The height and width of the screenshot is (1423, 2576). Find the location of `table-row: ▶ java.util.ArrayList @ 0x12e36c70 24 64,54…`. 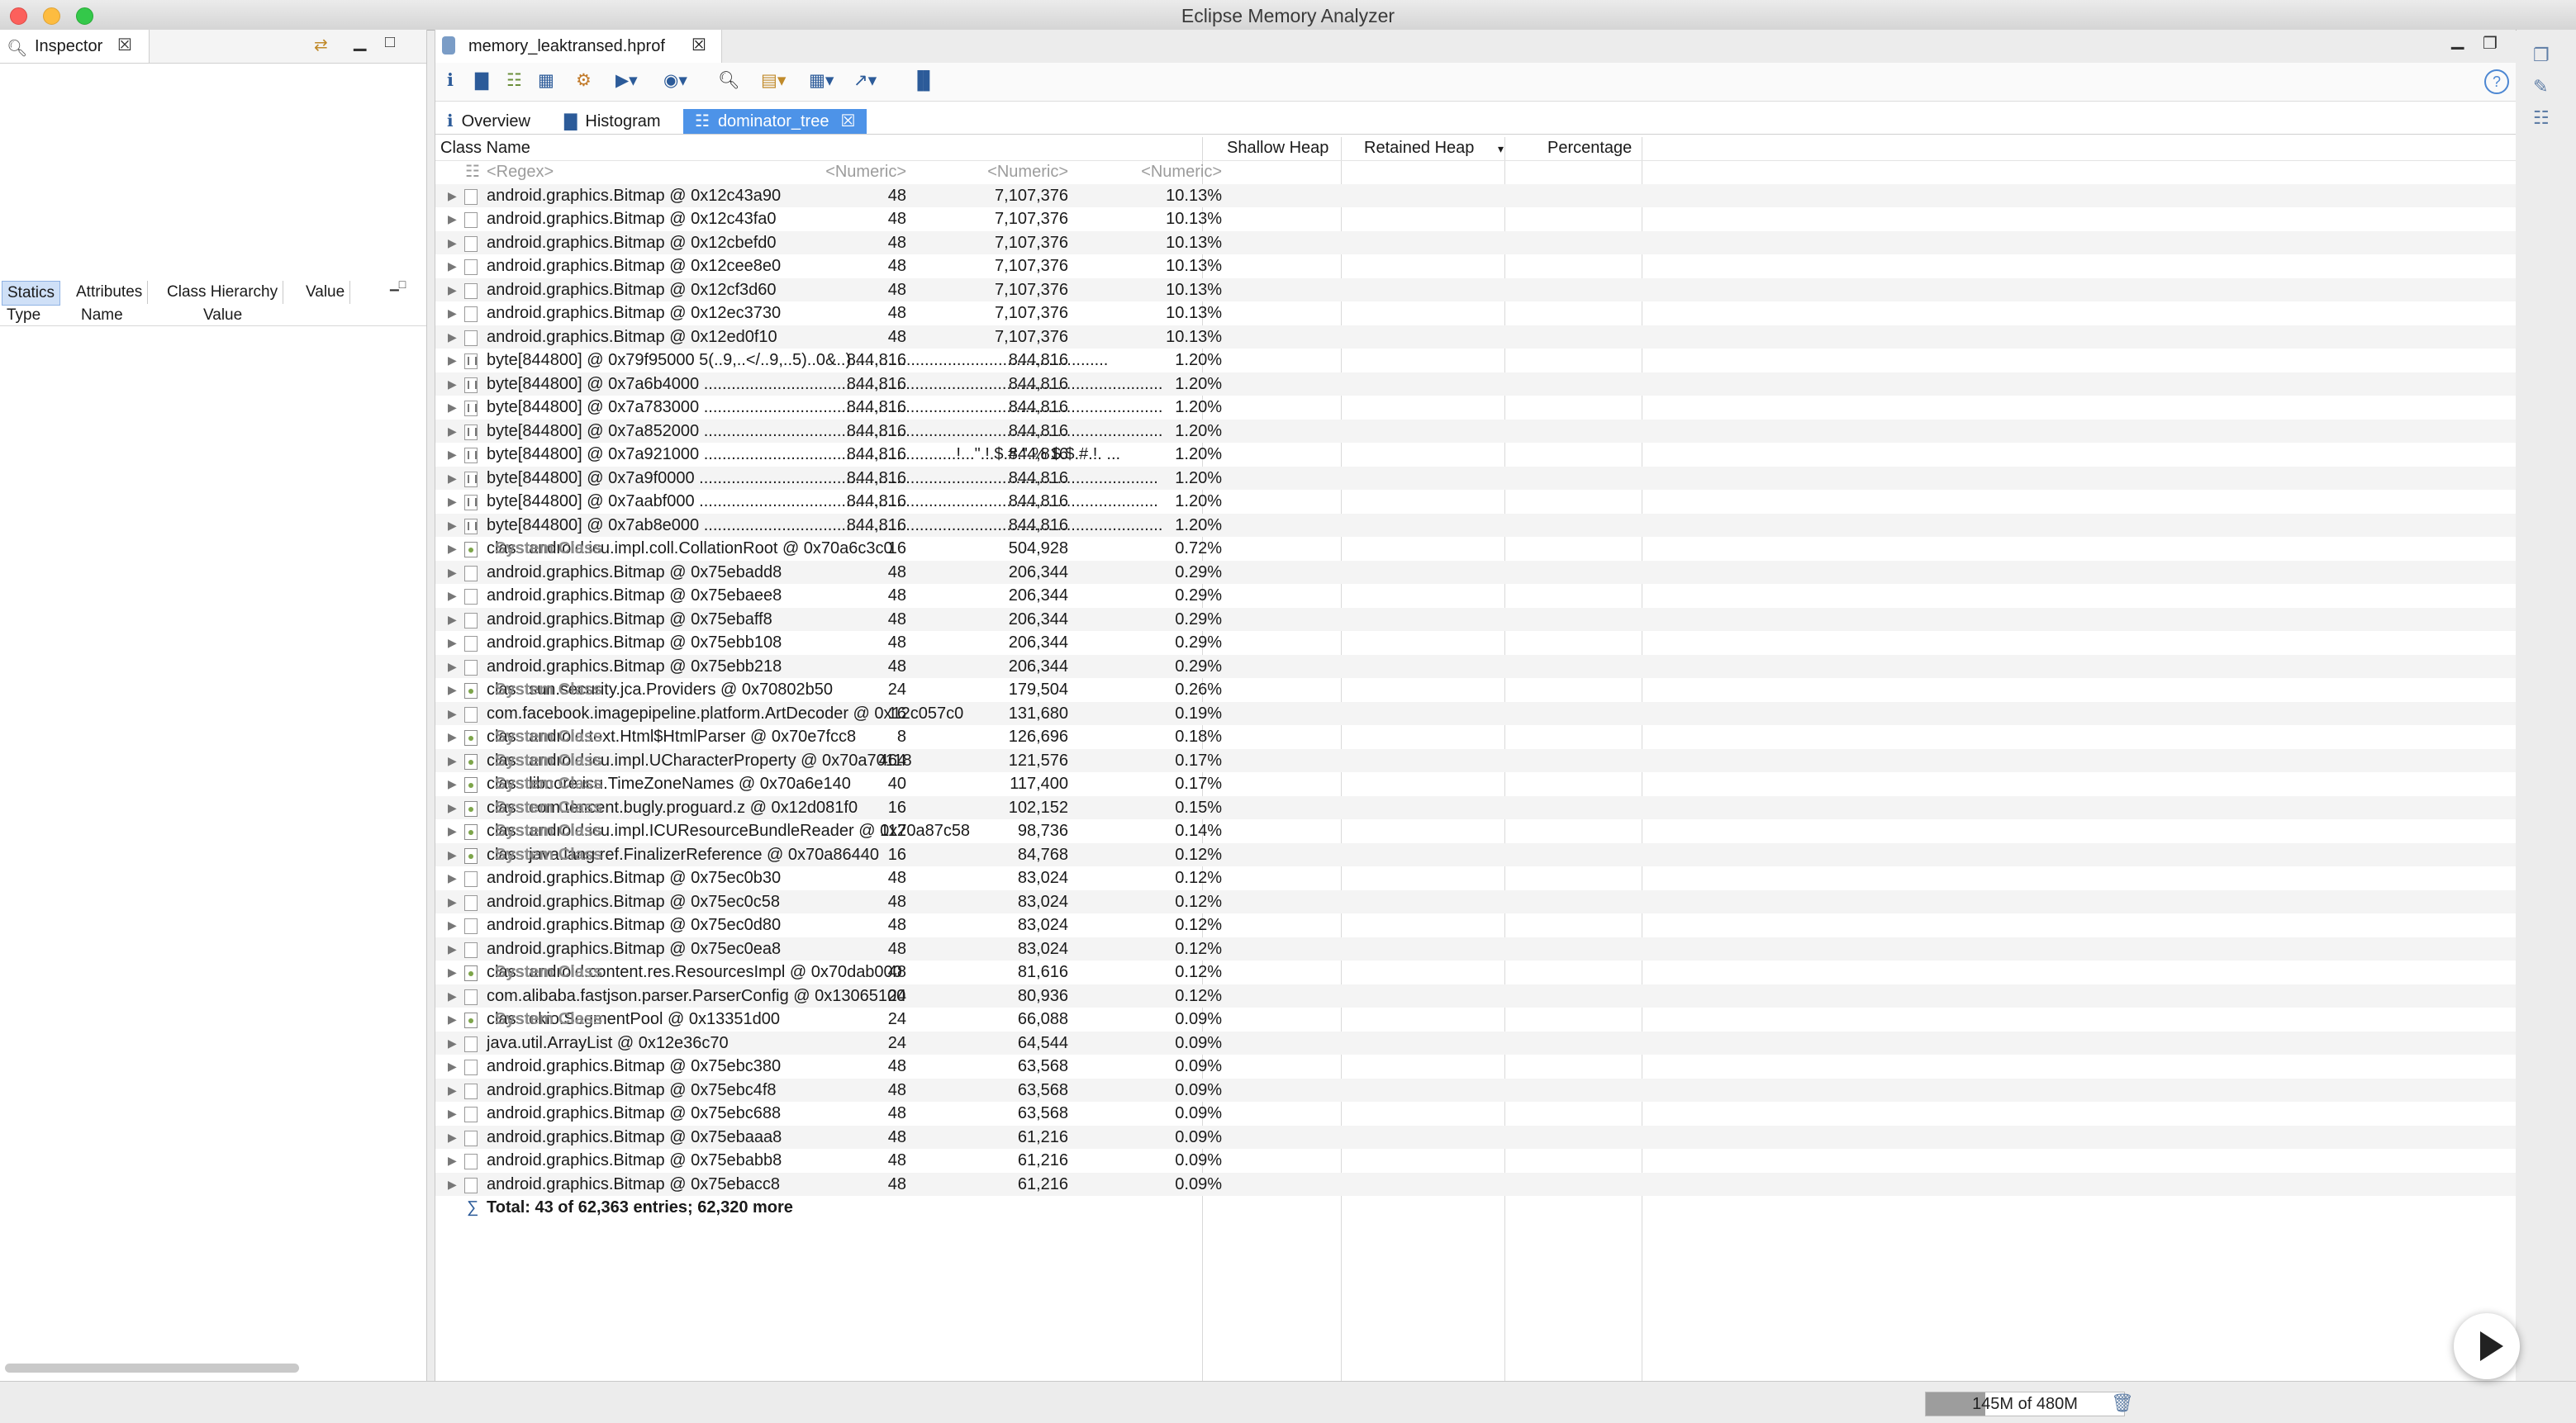

table-row: ▶ java.util.ArrayList @ 0x12e36c70 24 64,54… is located at coordinates (1475, 1043).